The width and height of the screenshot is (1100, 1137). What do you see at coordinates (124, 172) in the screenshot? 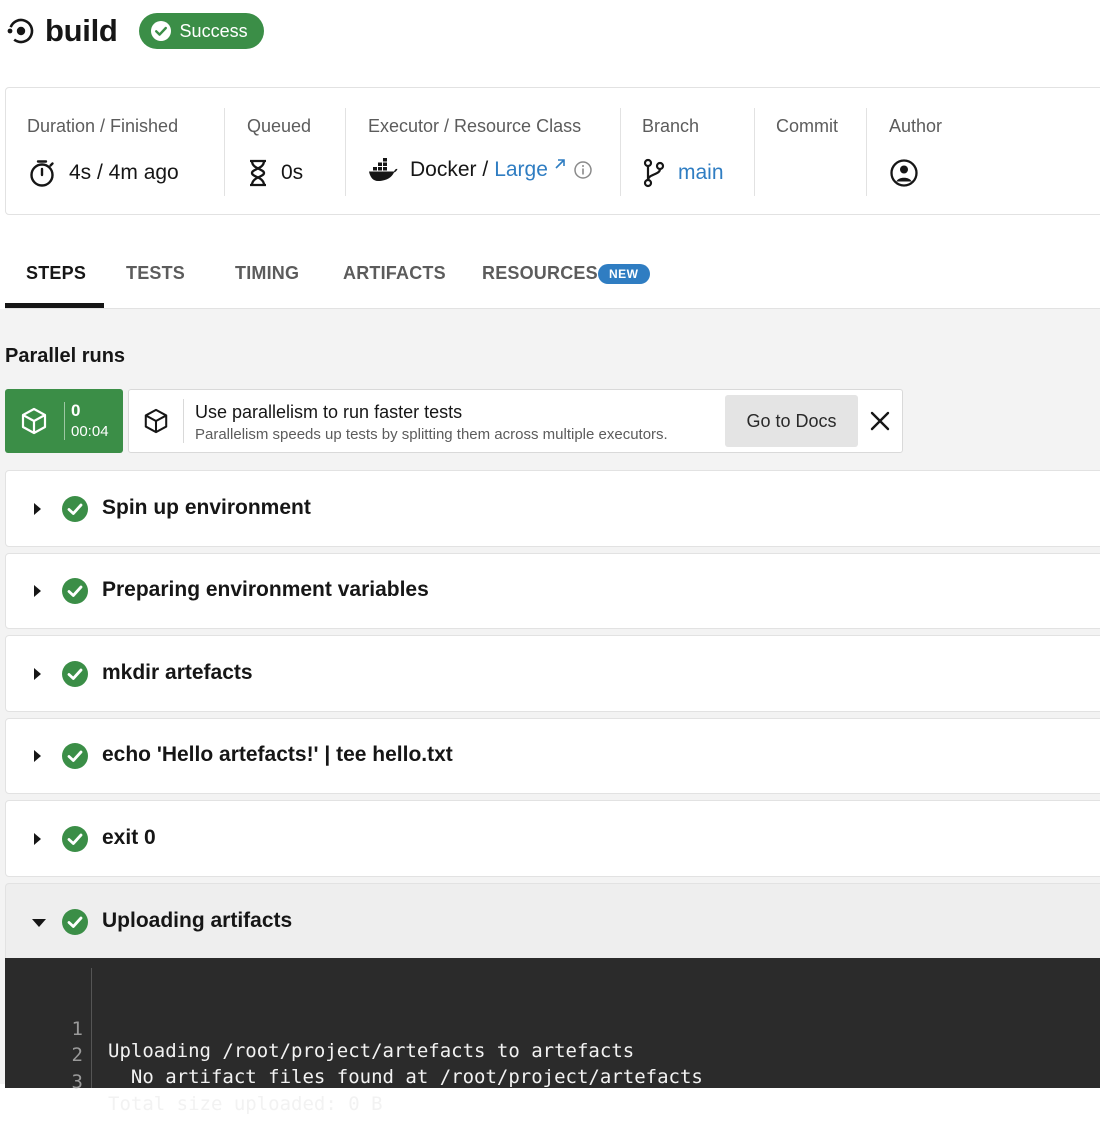
I see `duration-text: 4s / 4m ago` at bounding box center [124, 172].